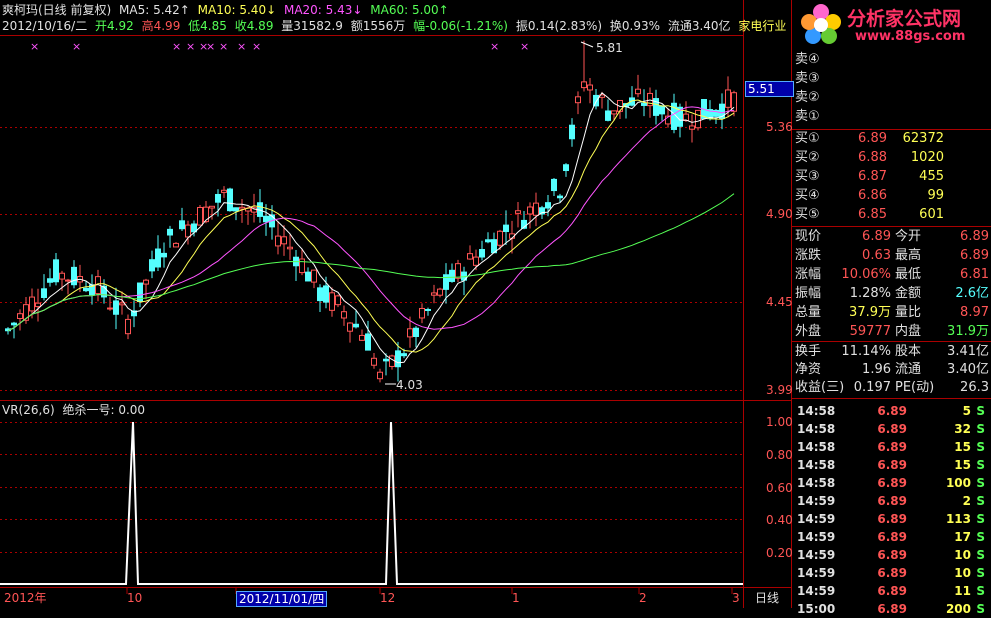  Describe the element at coordinates (762, 26) in the screenshot. I see `industry-value: 家电行业` at that location.